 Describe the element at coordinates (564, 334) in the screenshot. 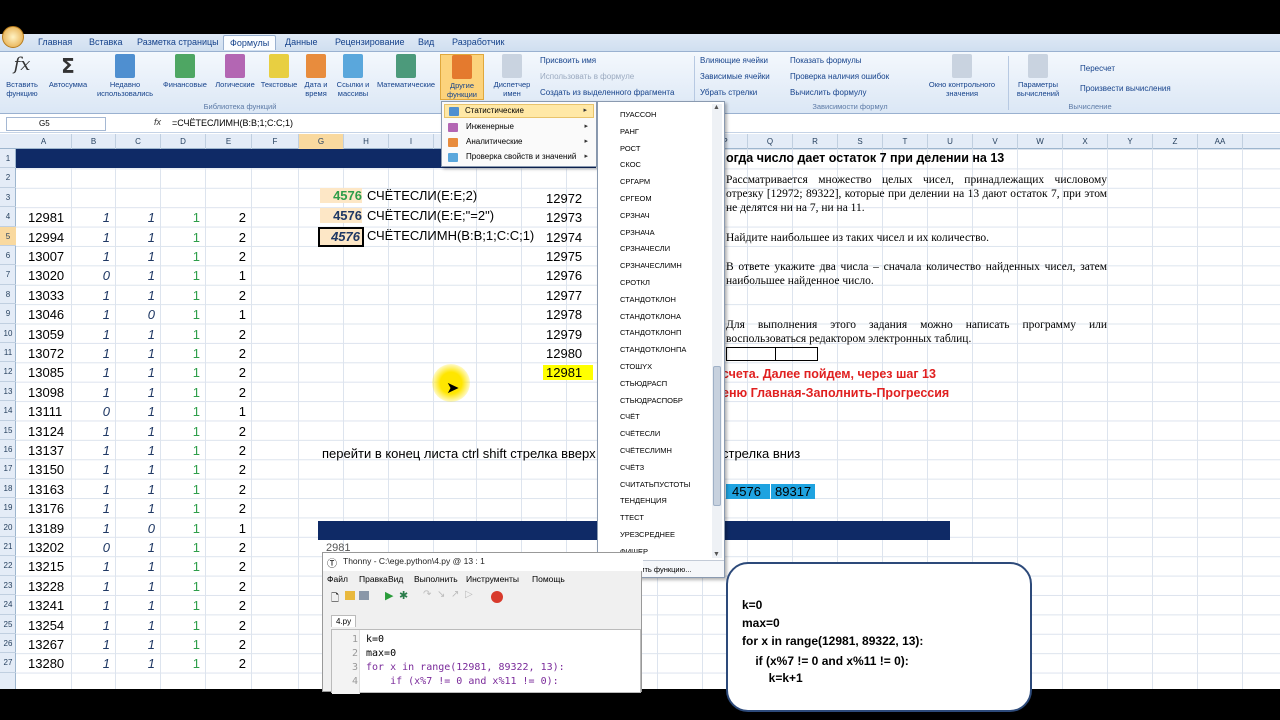

I see `cell-j10: 12979` at that location.